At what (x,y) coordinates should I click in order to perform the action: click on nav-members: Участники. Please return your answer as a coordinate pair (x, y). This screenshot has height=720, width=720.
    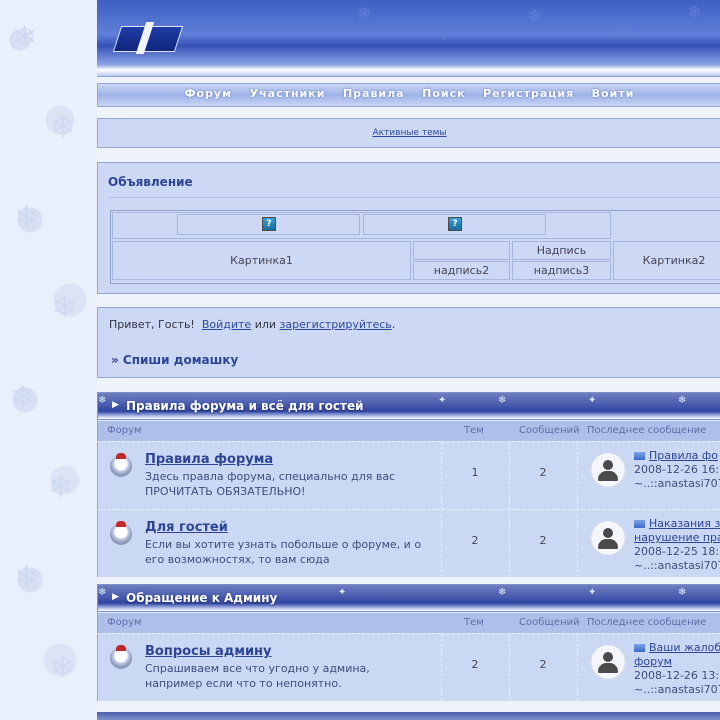
    Looking at the image, I should click on (288, 94).